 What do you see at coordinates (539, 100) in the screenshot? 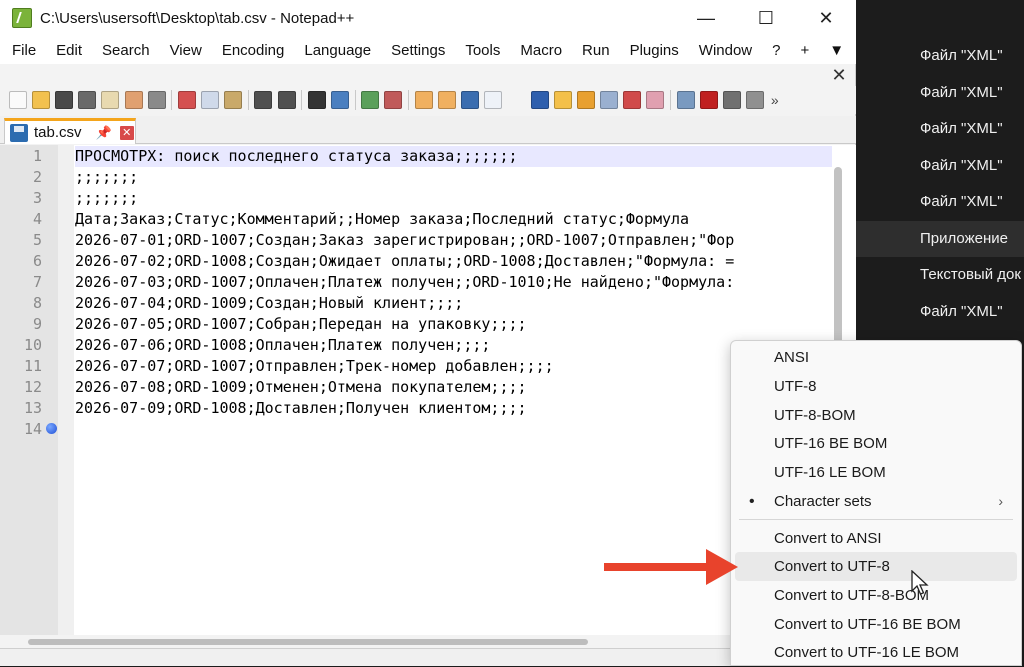
I see `indent-guide-icon` at bounding box center [539, 100].